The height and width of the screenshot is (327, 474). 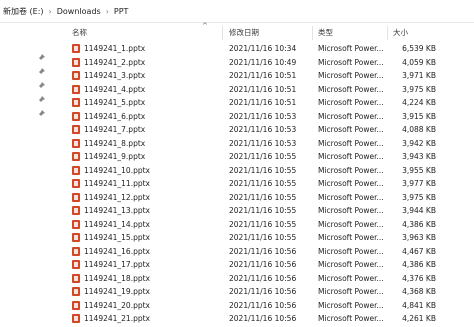 What do you see at coordinates (419, 318) in the screenshot?
I see `file-size: 4,261 KB` at bounding box center [419, 318].